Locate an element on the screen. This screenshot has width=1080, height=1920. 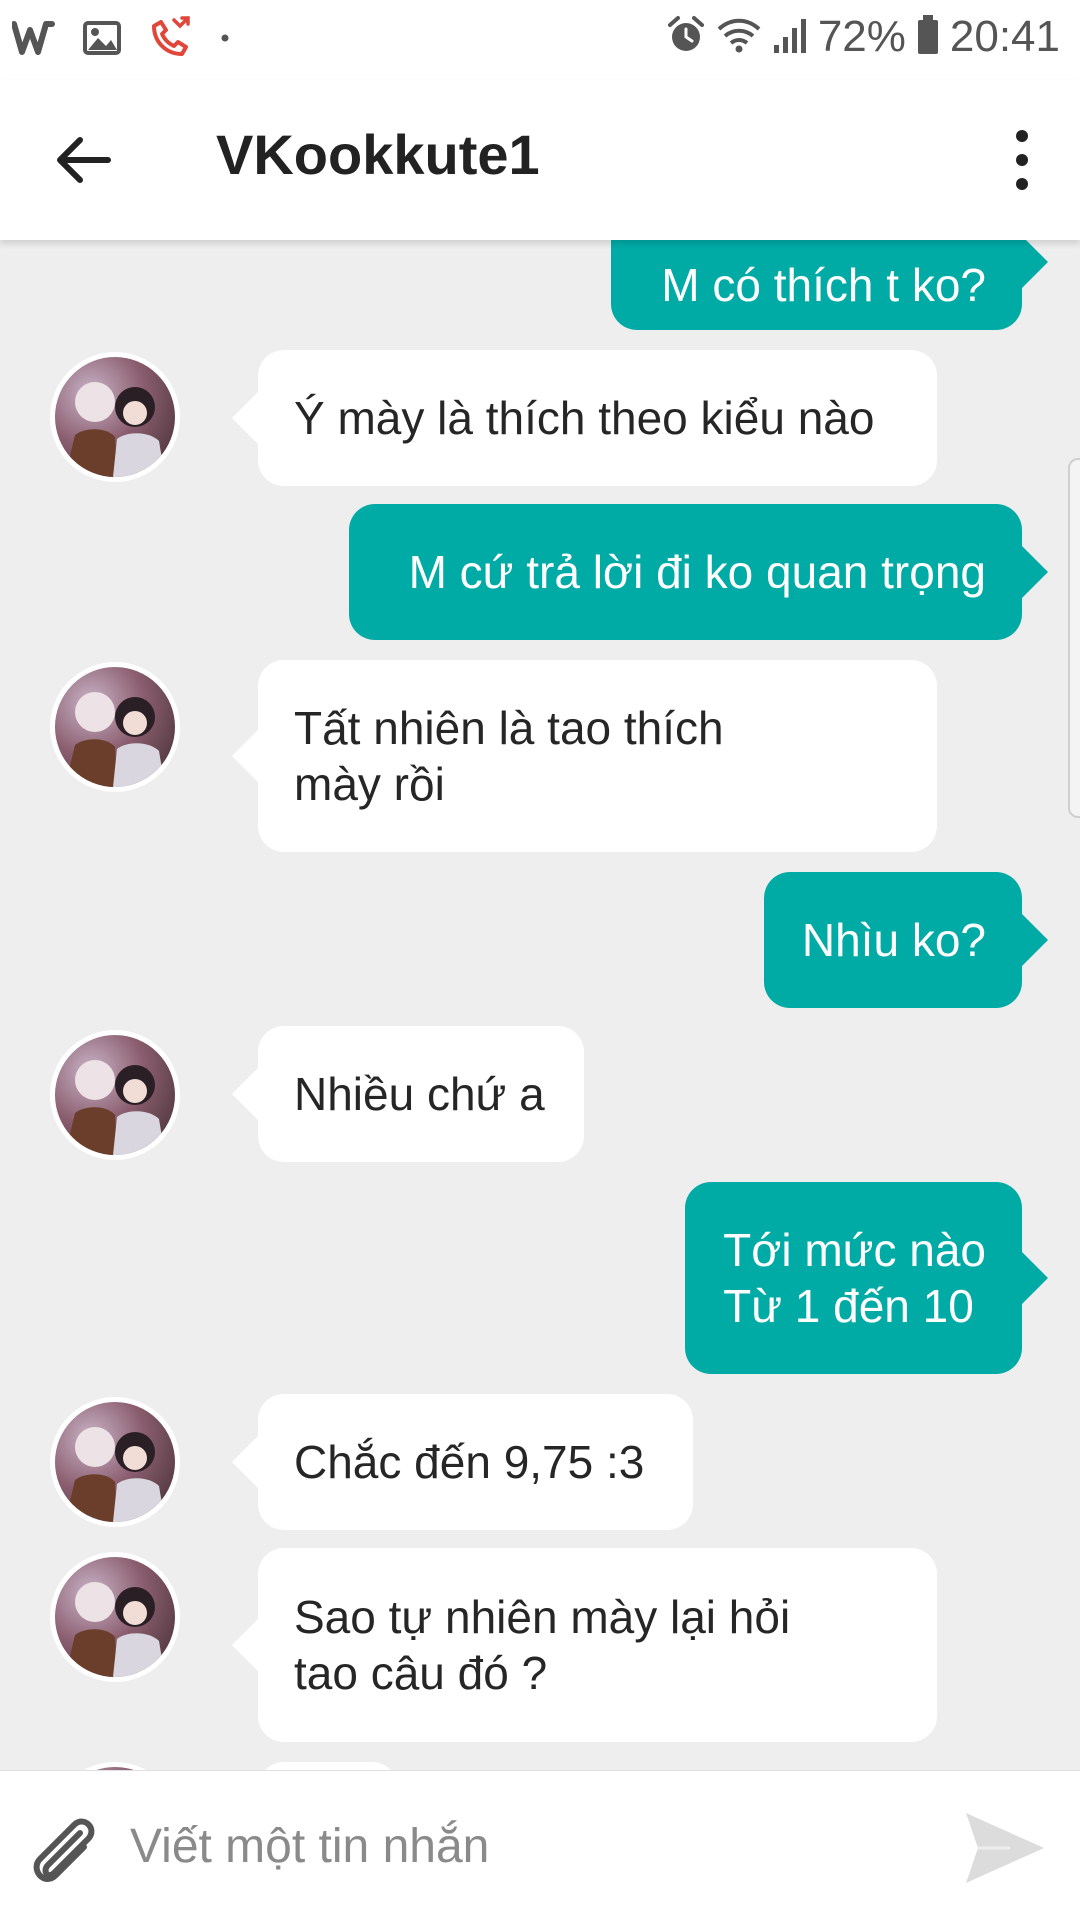
message-composer is located at coordinates (540, 1845).